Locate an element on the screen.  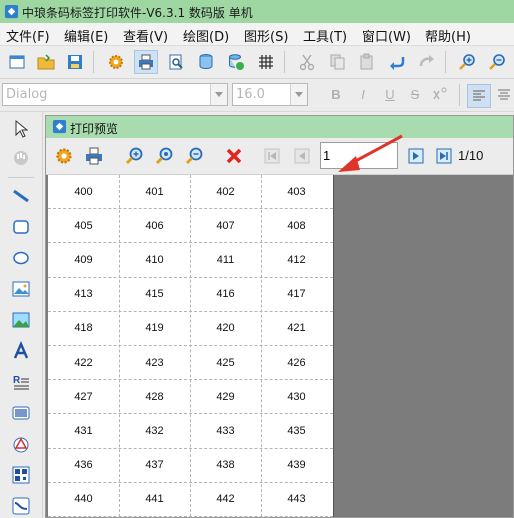
font-size-select: 16.0 is located at coordinates (270, 94).